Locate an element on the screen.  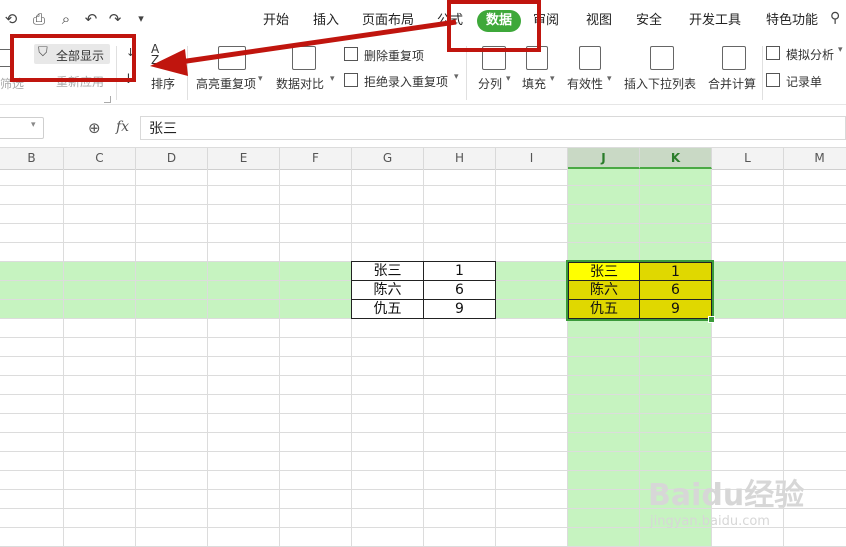
watermark-brand: Baidu经验 is located at coordinates (726, 495).